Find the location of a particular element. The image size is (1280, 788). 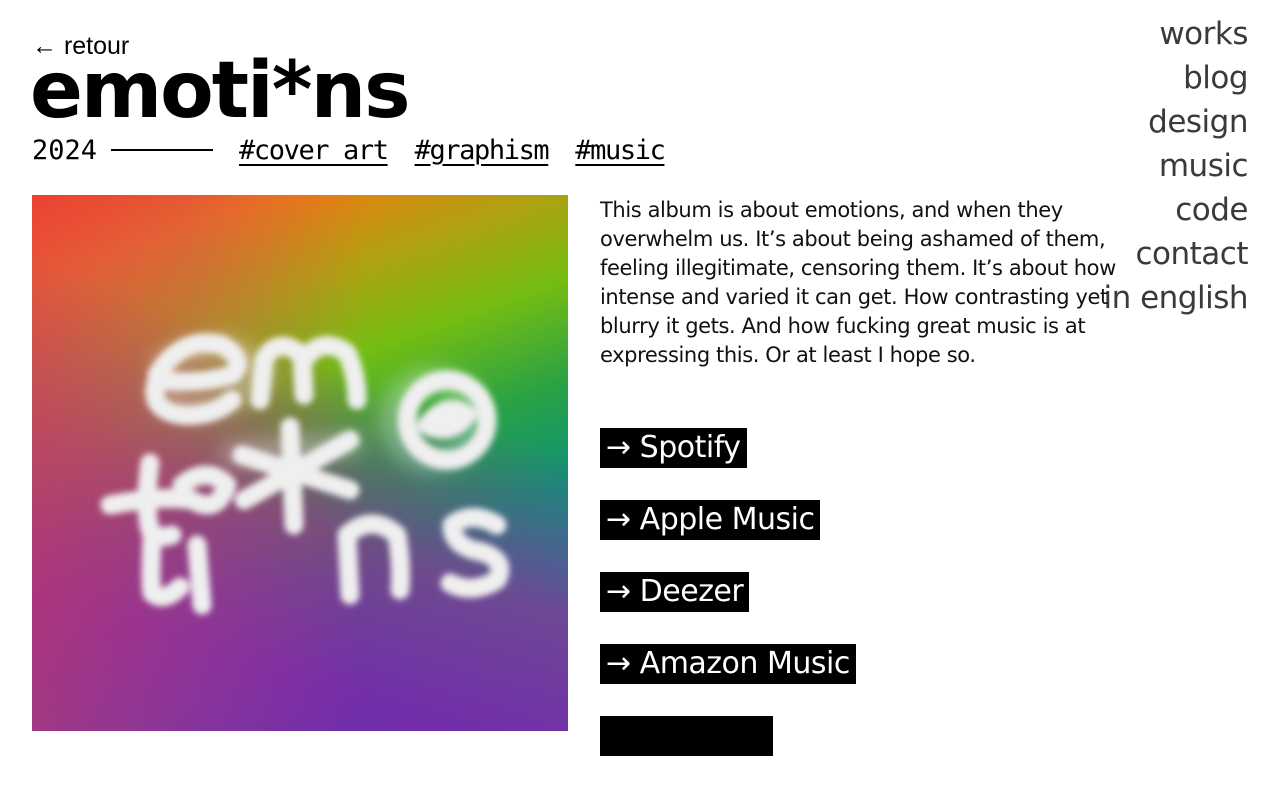

nav-item-blog: blog is located at coordinates (1215, 78).